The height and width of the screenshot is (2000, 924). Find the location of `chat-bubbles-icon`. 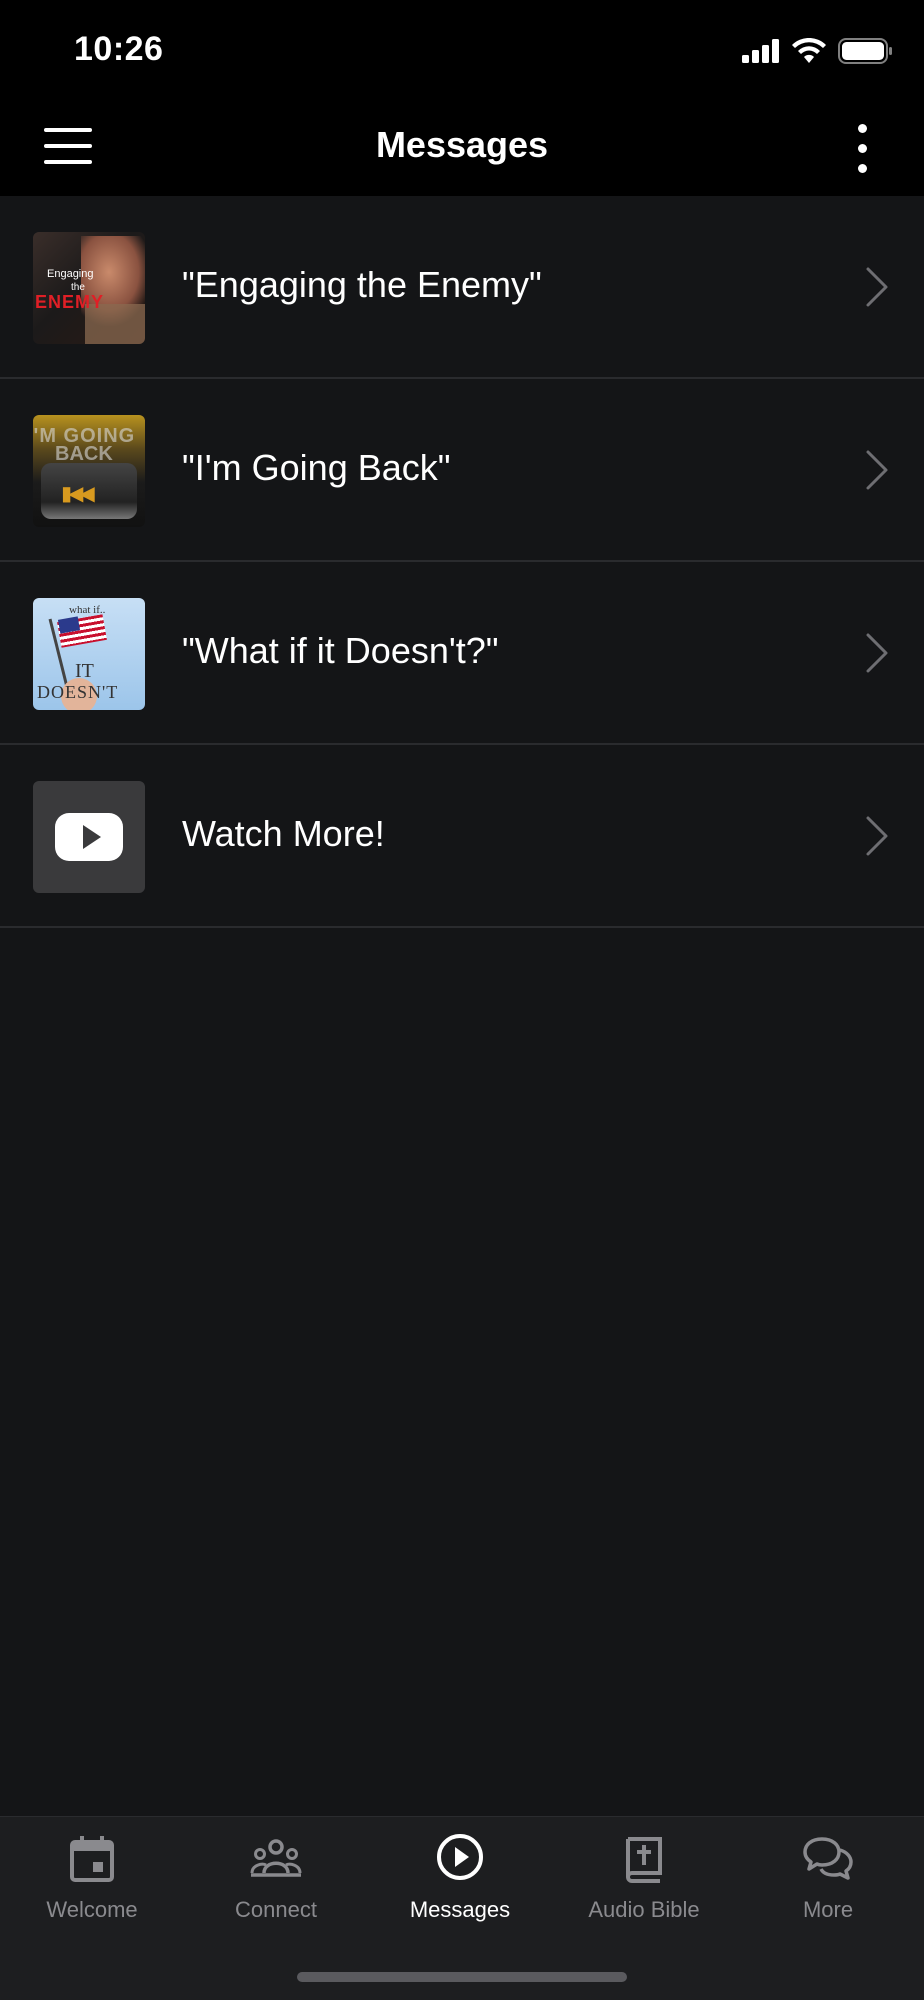

chat-bubbles-icon is located at coordinates (828, 1858).